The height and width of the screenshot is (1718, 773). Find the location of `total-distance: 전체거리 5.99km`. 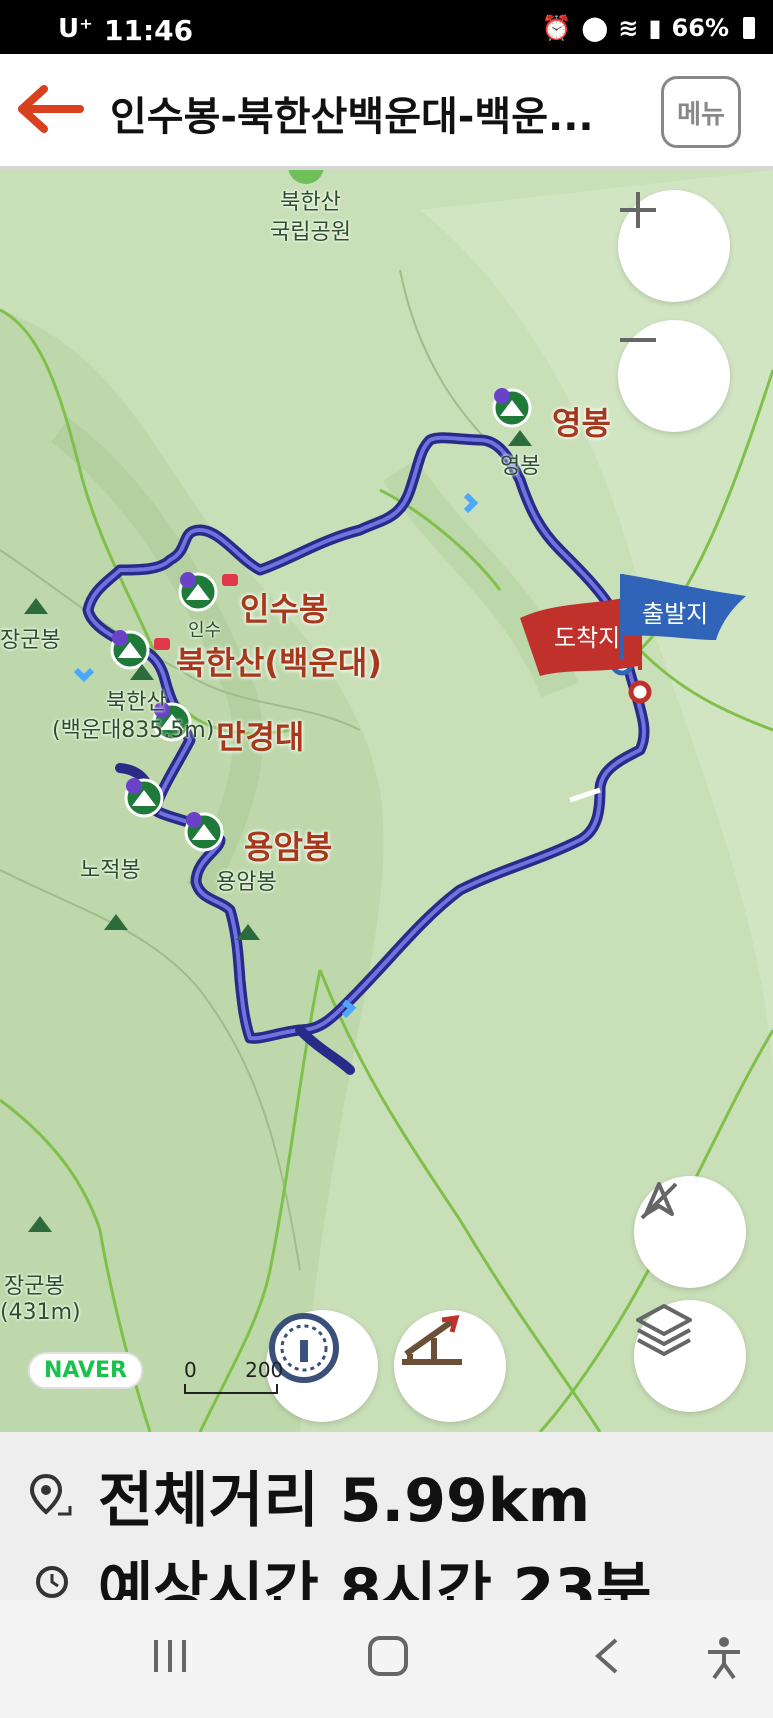

total-distance: 전체거리 5.99km is located at coordinates (344, 1501).